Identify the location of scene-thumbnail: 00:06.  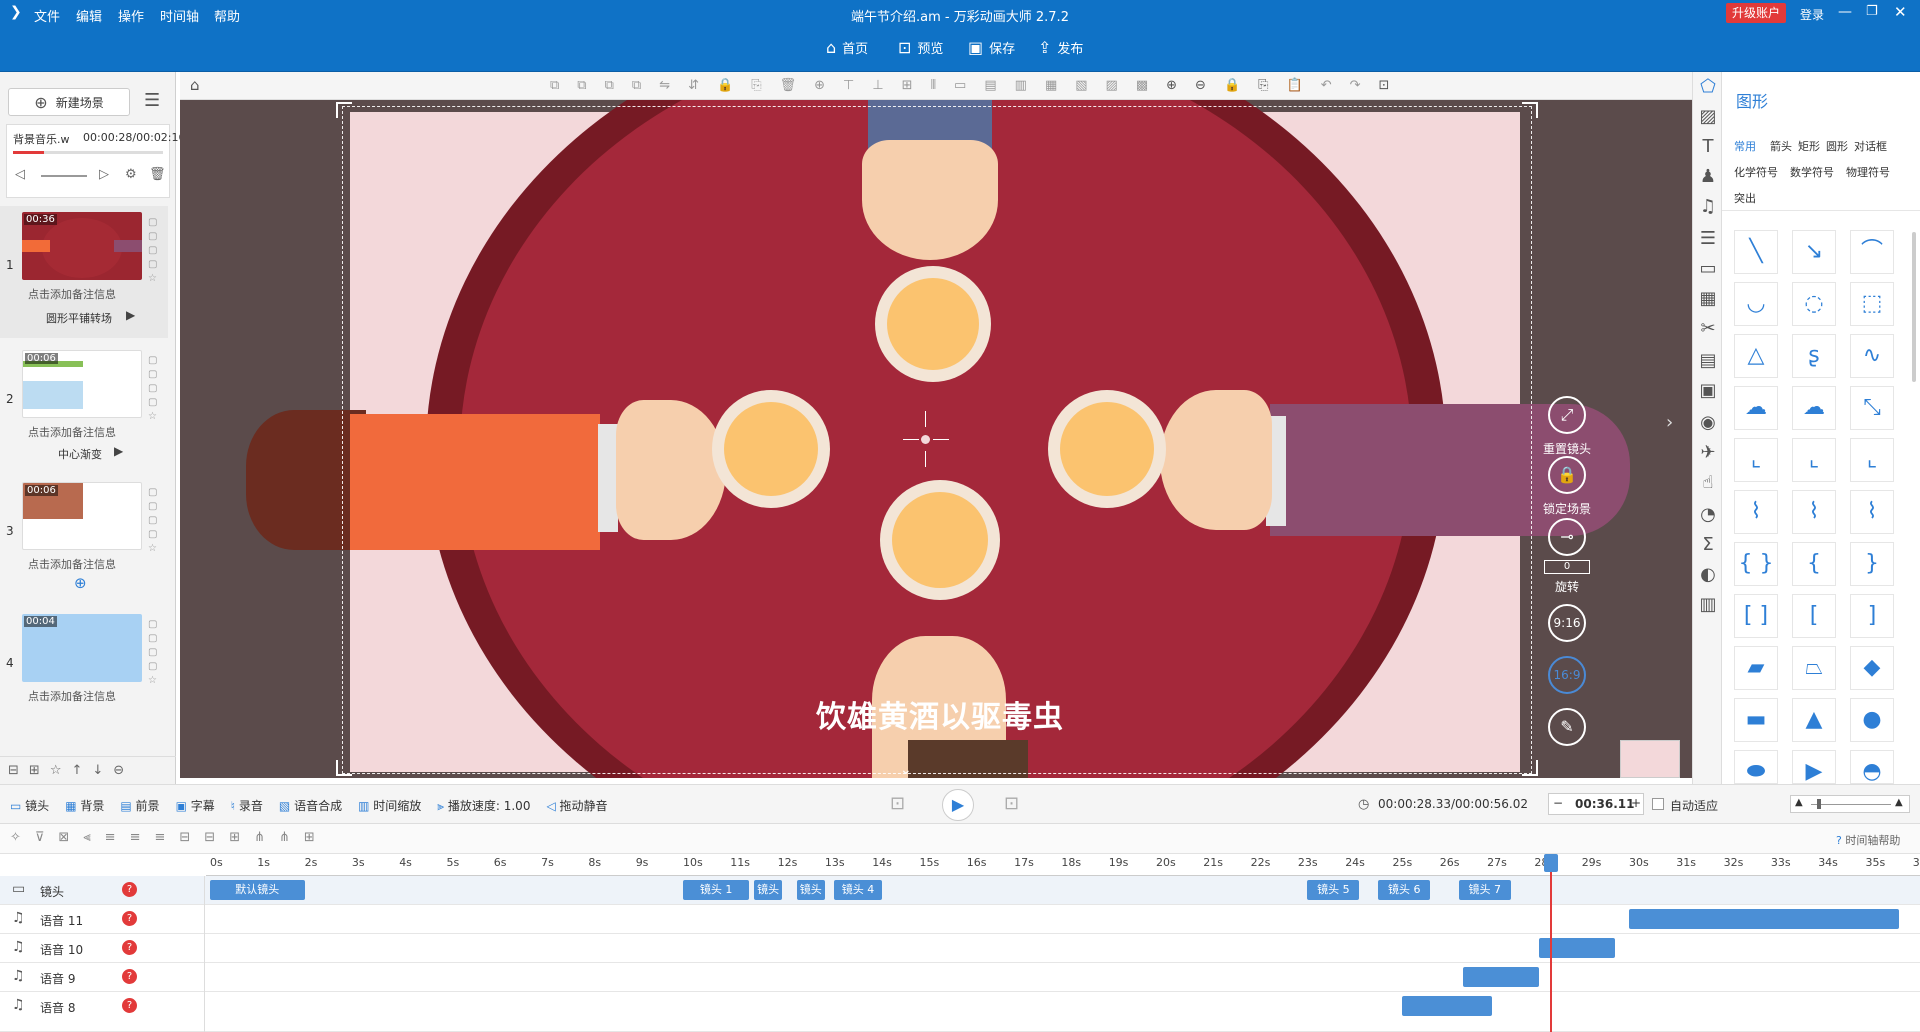
(82, 516).